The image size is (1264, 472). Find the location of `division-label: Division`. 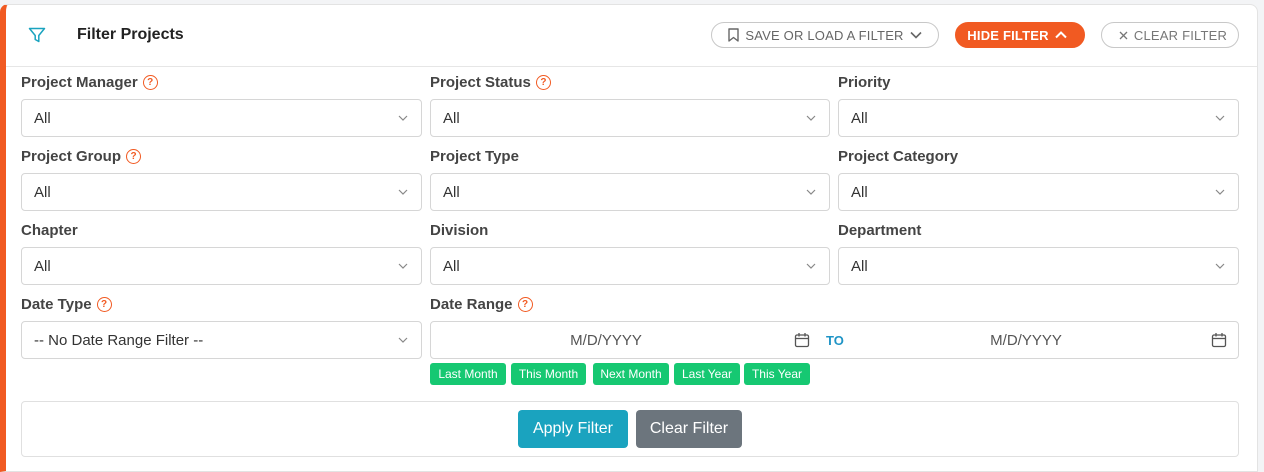

division-label: Division is located at coordinates (459, 230).